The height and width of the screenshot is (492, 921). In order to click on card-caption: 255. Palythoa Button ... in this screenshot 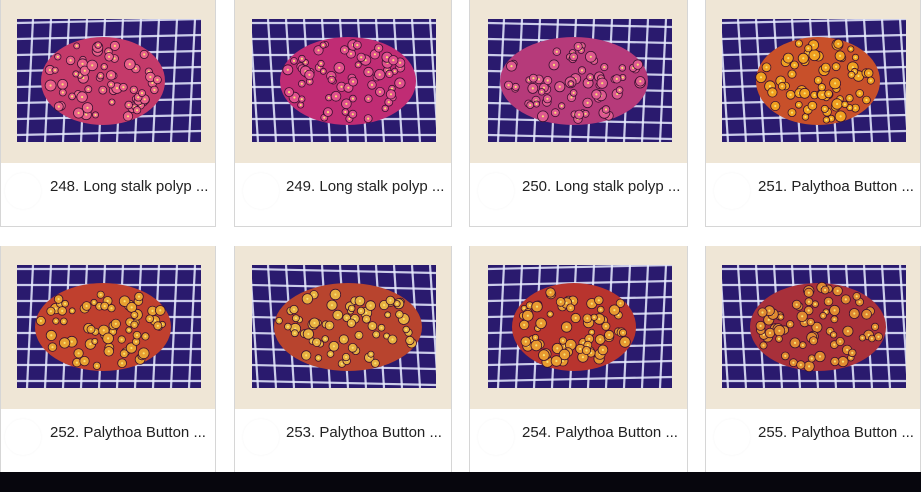, I will do `click(813, 440)`.